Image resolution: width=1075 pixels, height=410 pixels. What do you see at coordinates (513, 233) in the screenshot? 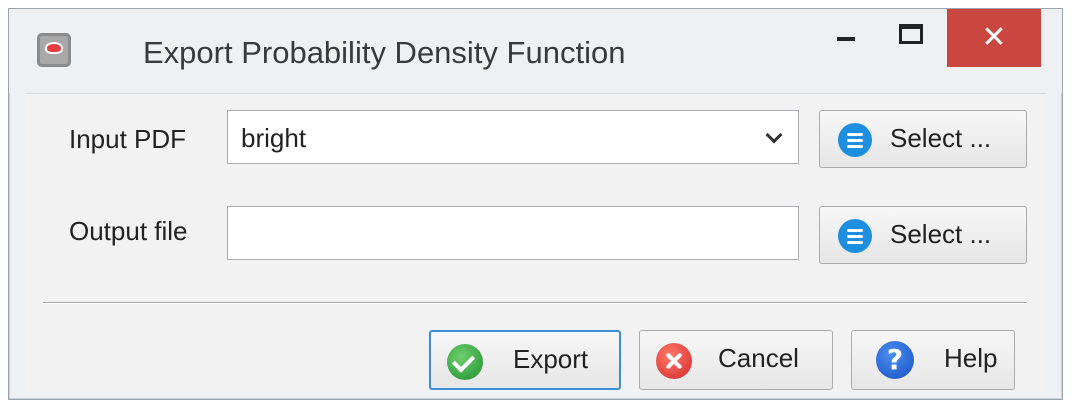
I see `output-file-input` at bounding box center [513, 233].